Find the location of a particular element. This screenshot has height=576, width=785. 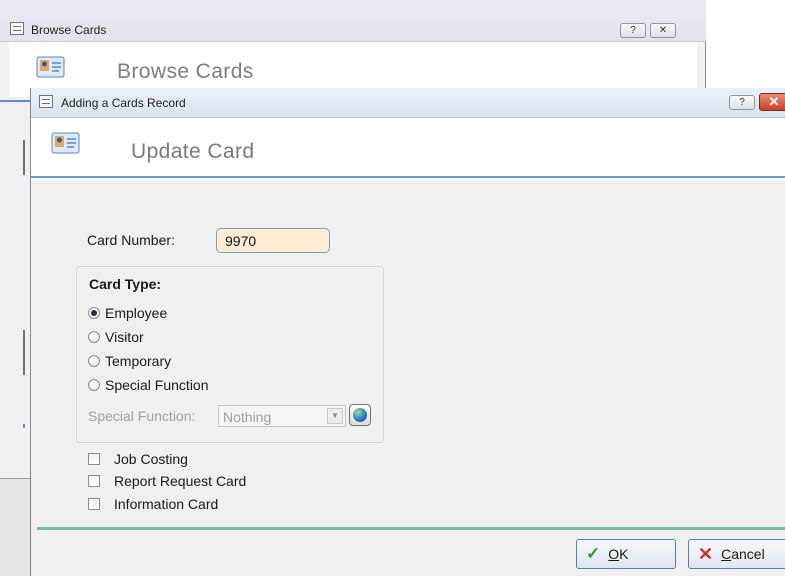

lookup-button is located at coordinates (360, 415).